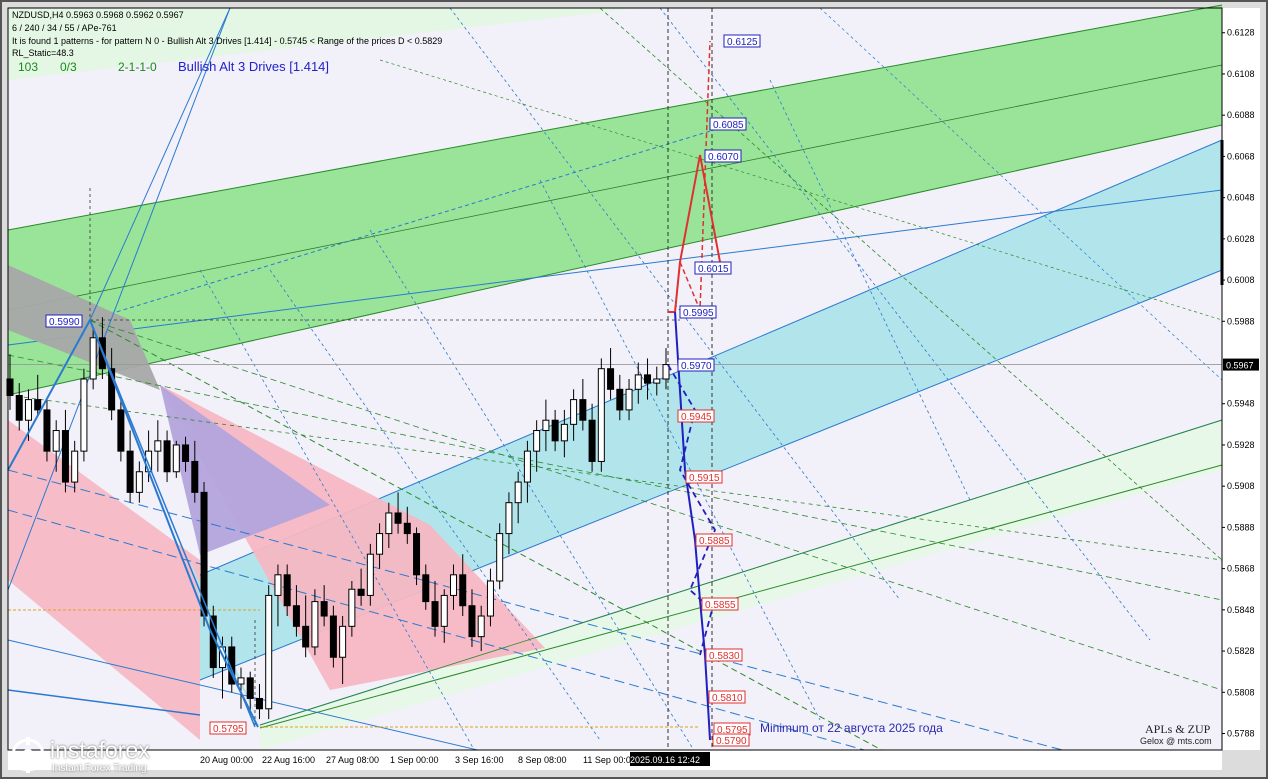  I want to click on price-tag-text: 0.5995, so click(698, 313).